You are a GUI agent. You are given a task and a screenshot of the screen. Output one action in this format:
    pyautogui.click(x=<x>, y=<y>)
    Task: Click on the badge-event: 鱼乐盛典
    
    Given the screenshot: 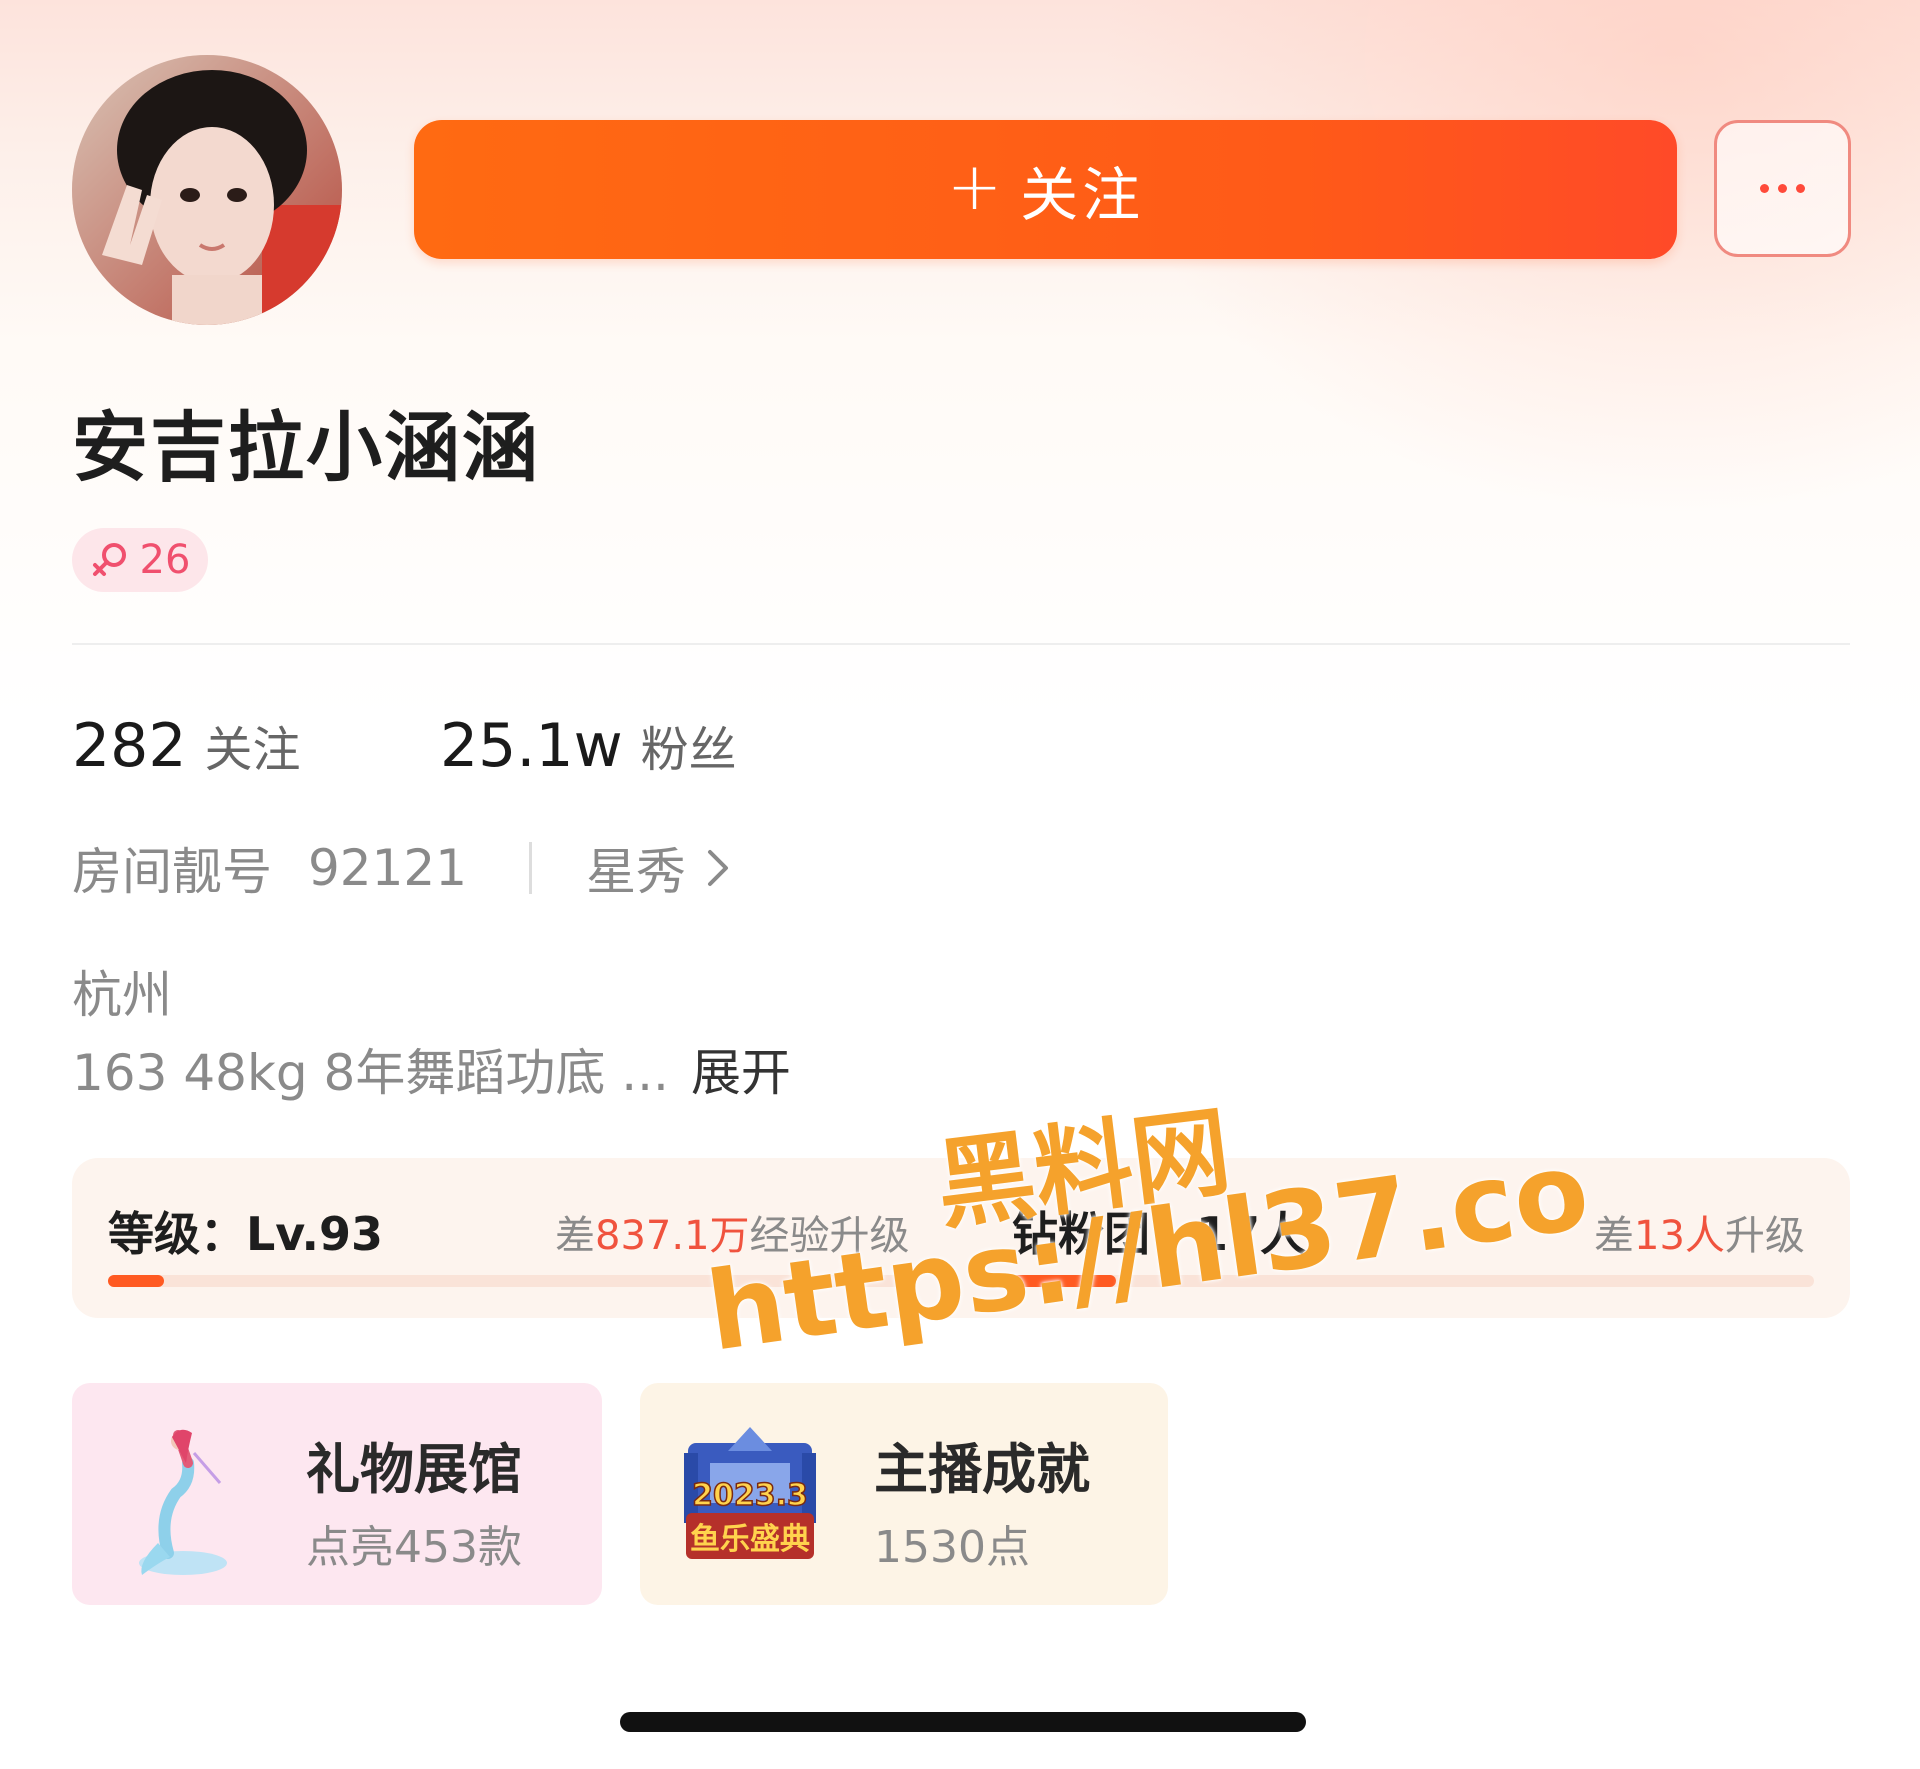 What is the action you would take?
    pyautogui.click(x=750, y=1539)
    